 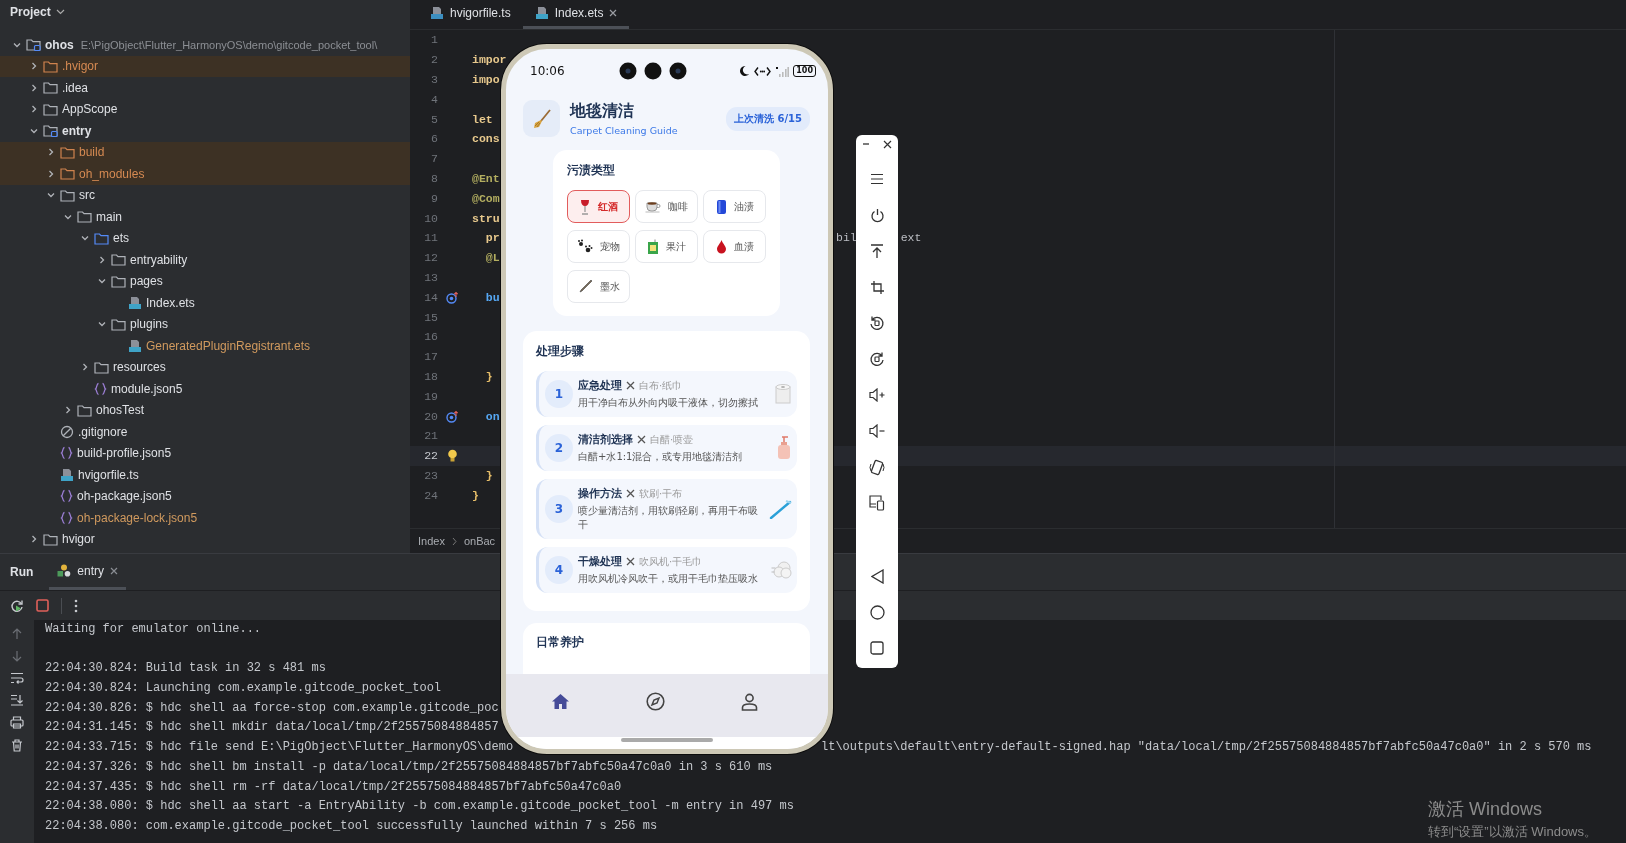 What do you see at coordinates (42, 605) in the screenshot?
I see `stop-icon` at bounding box center [42, 605].